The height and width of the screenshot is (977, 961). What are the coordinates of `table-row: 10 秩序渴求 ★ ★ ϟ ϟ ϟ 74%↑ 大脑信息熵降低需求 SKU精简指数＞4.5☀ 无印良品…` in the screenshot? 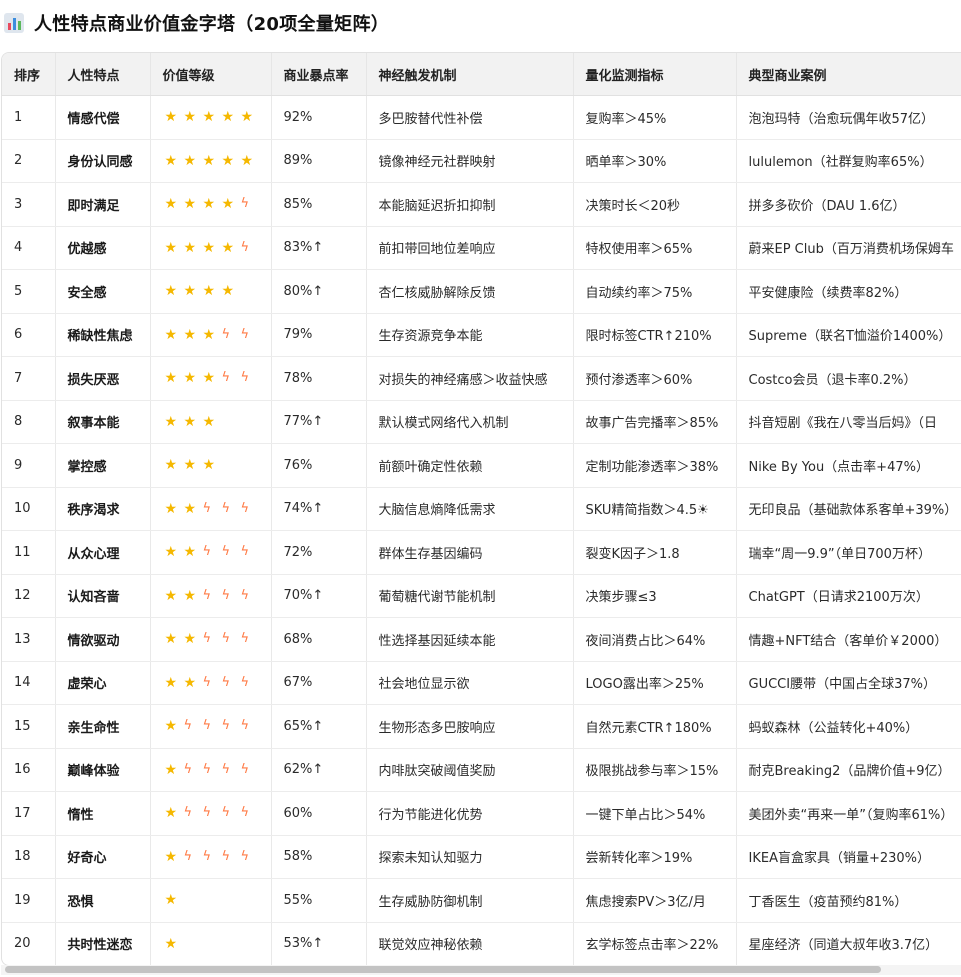 It's located at (481, 509).